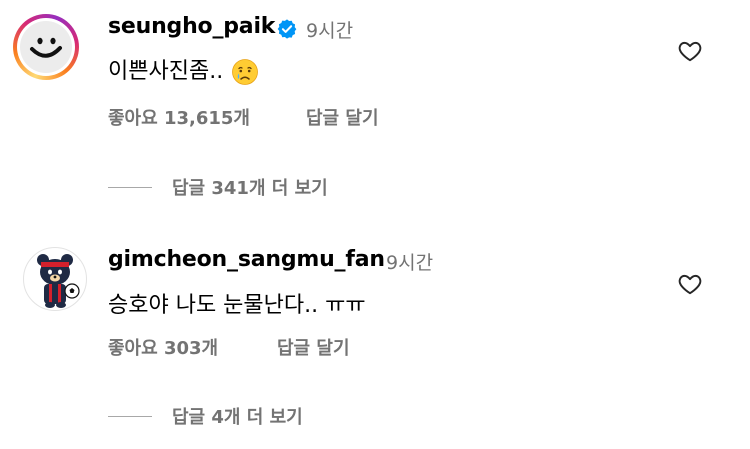  I want to click on comment-text: 승호야 나도 눈물난다.. ㅠㅠ, so click(237, 305).